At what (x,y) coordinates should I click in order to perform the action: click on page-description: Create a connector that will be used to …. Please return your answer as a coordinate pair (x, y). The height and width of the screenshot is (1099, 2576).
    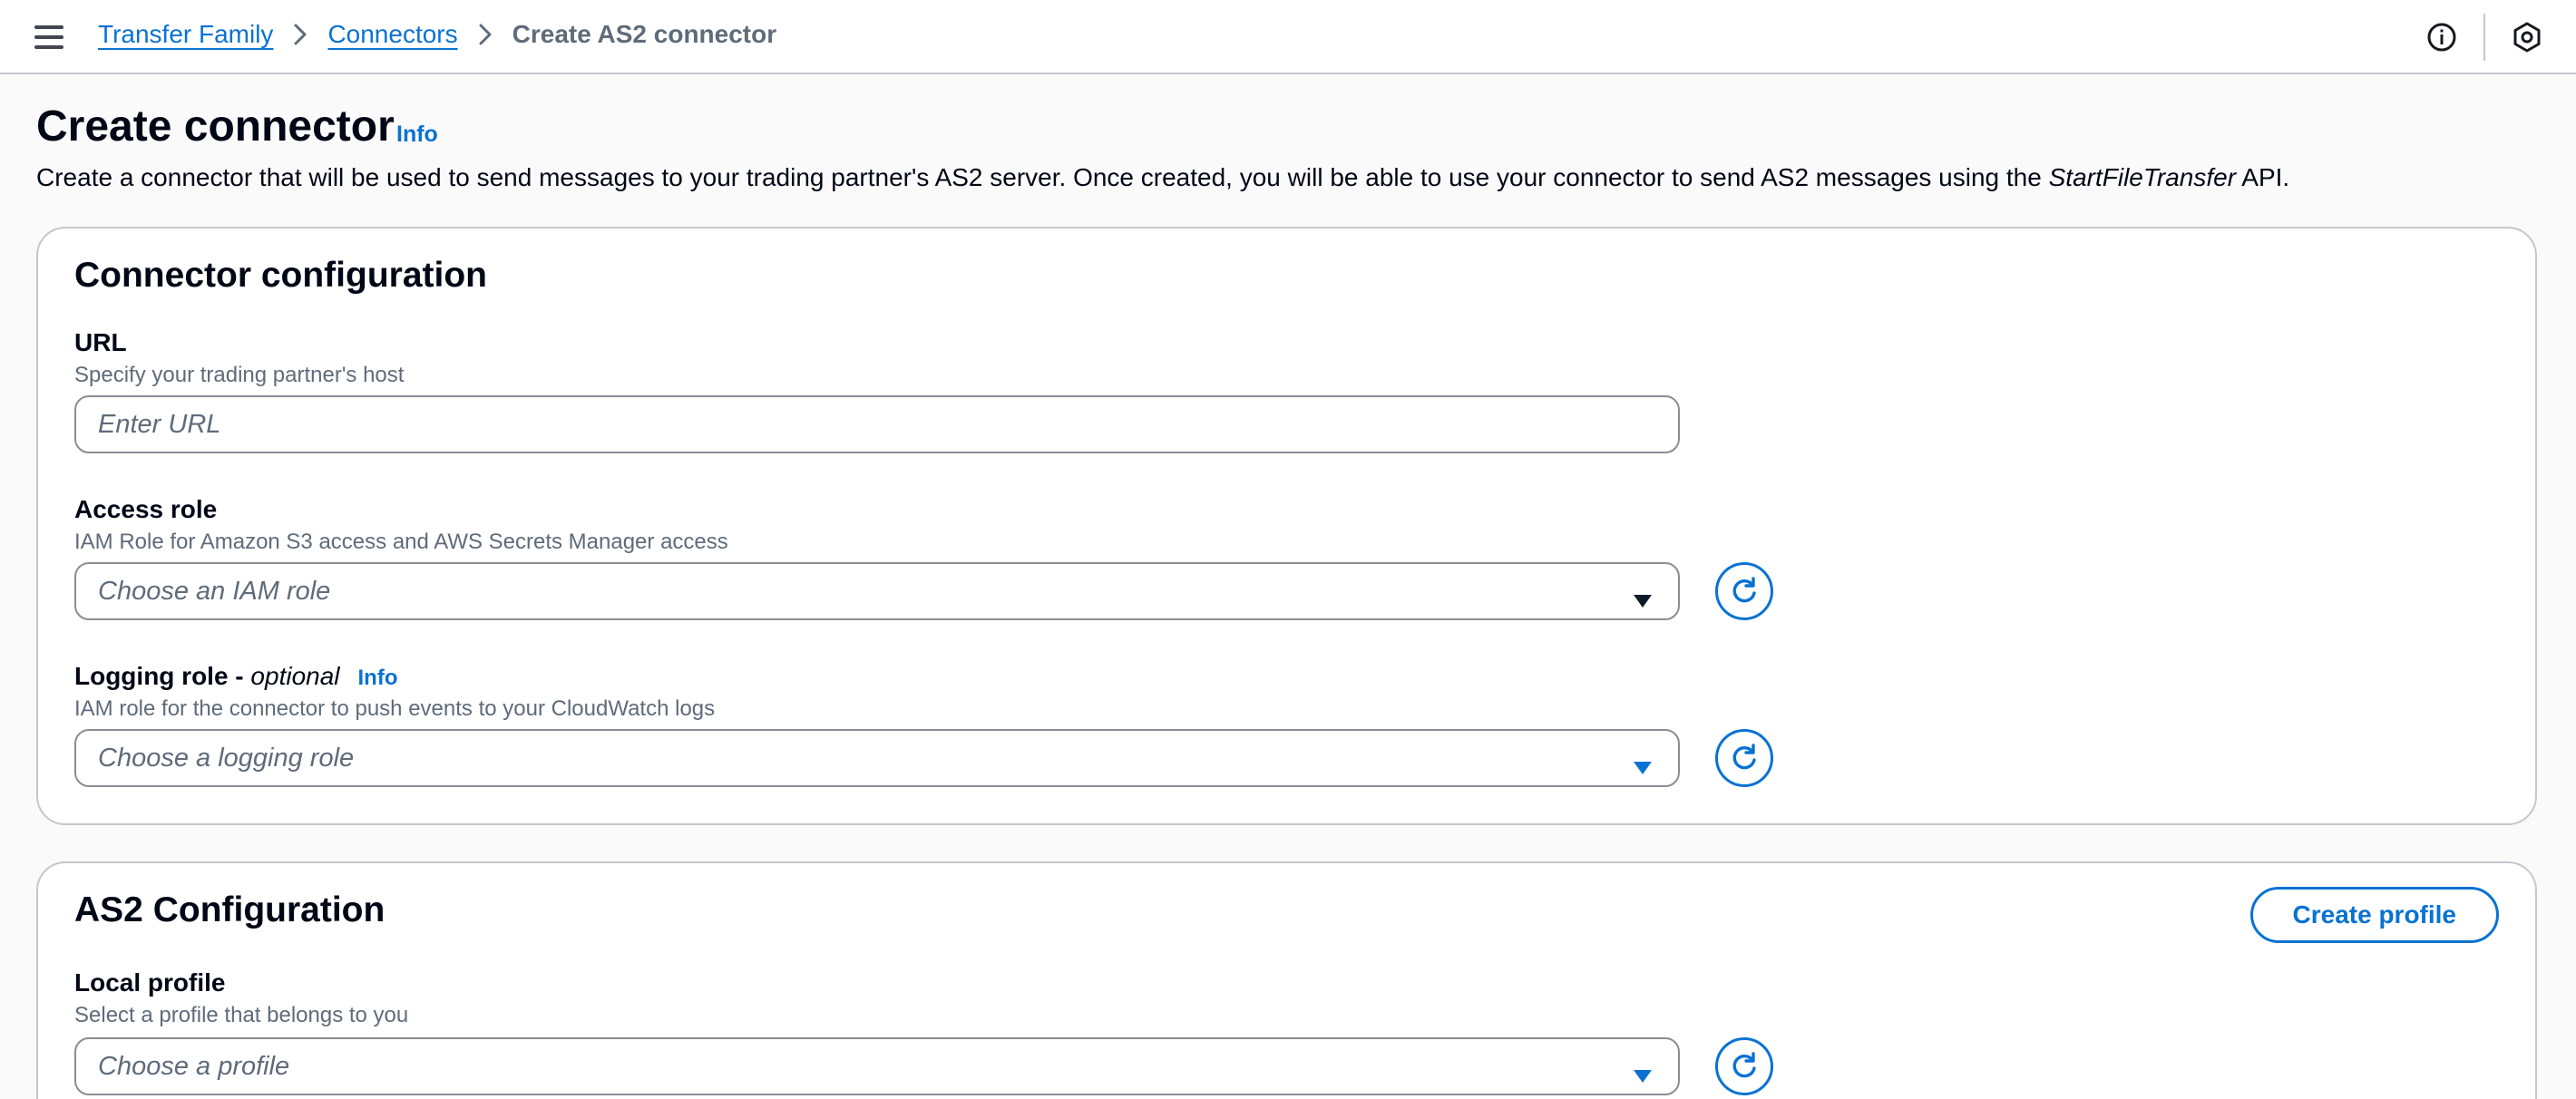
    Looking at the image, I should click on (1162, 177).